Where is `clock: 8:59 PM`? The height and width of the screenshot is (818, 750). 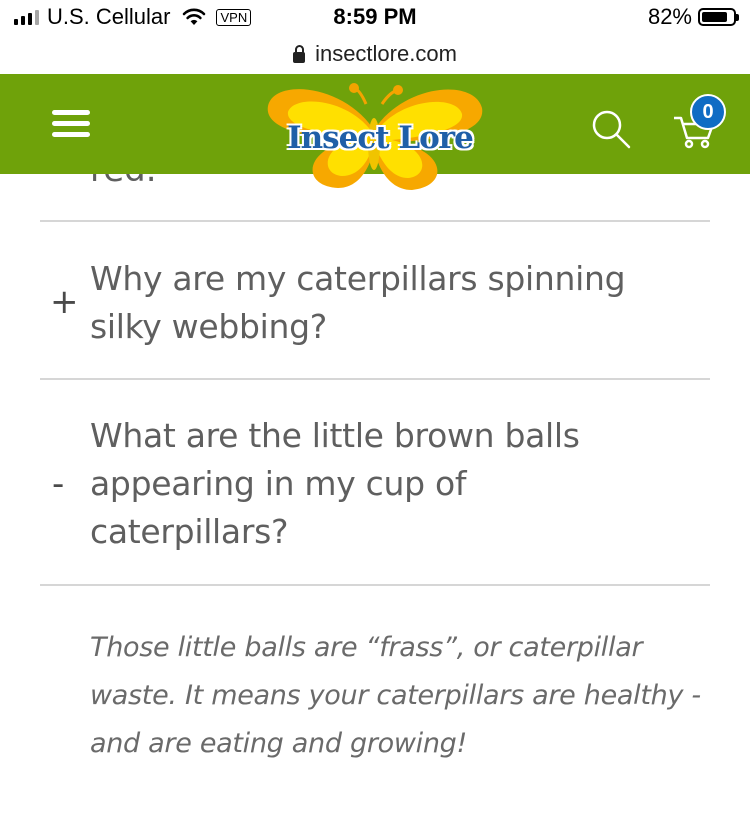 clock: 8:59 PM is located at coordinates (375, 16).